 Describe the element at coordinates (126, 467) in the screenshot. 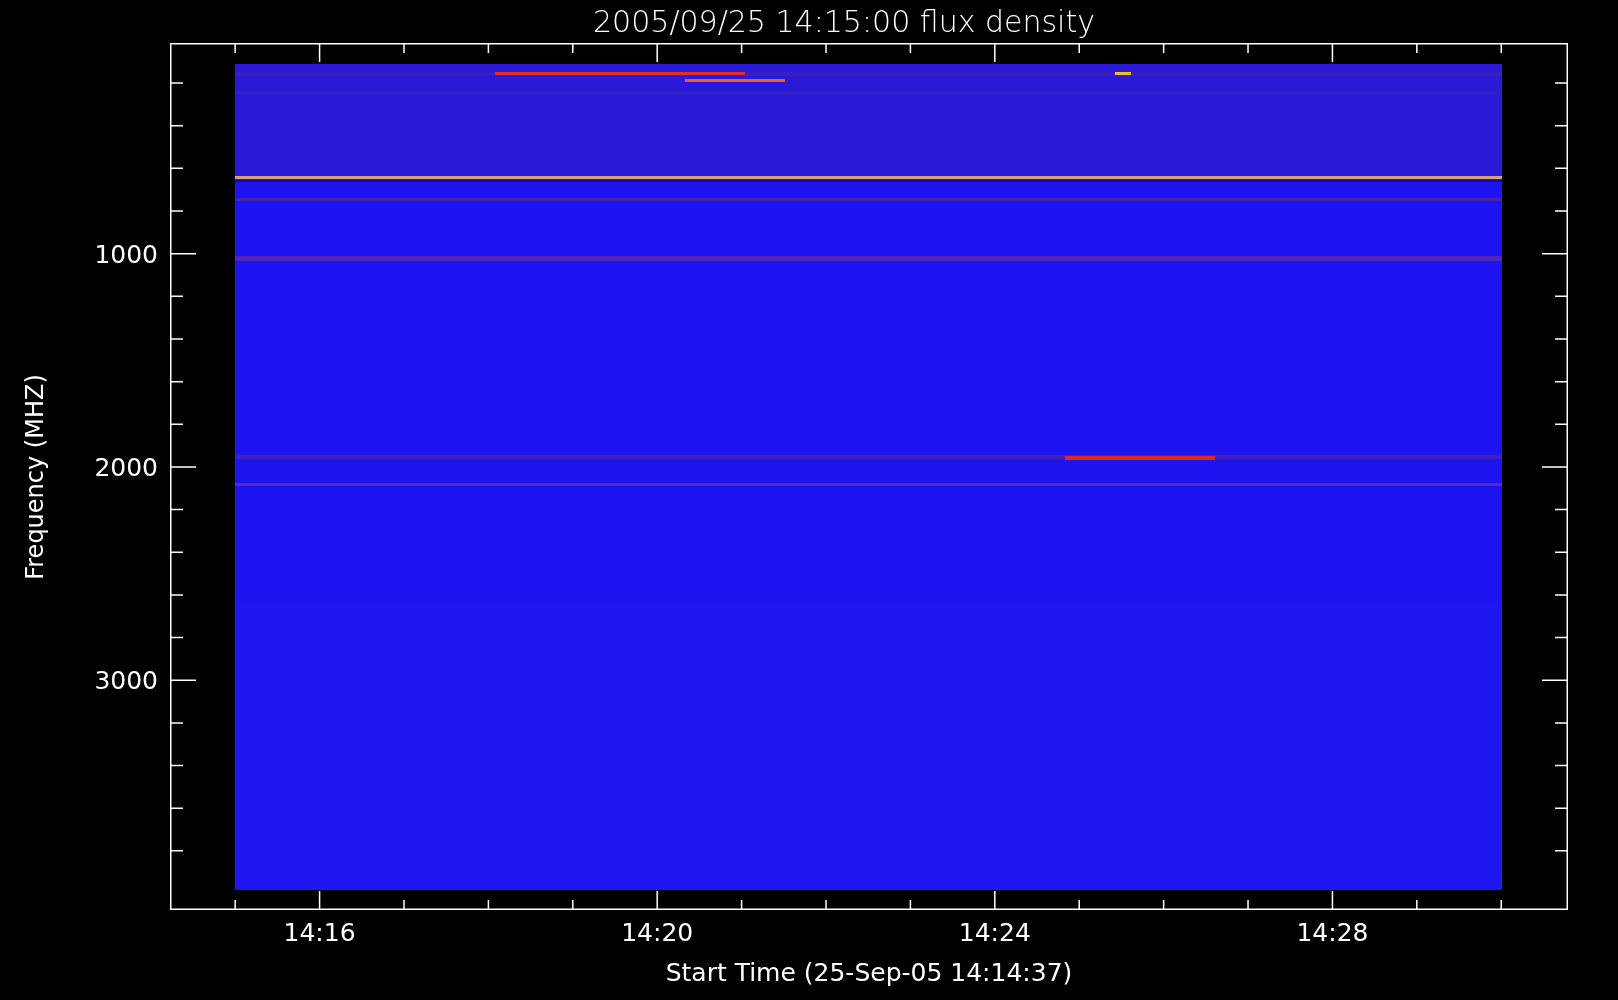

I see `y-tick-label: 2000` at that location.